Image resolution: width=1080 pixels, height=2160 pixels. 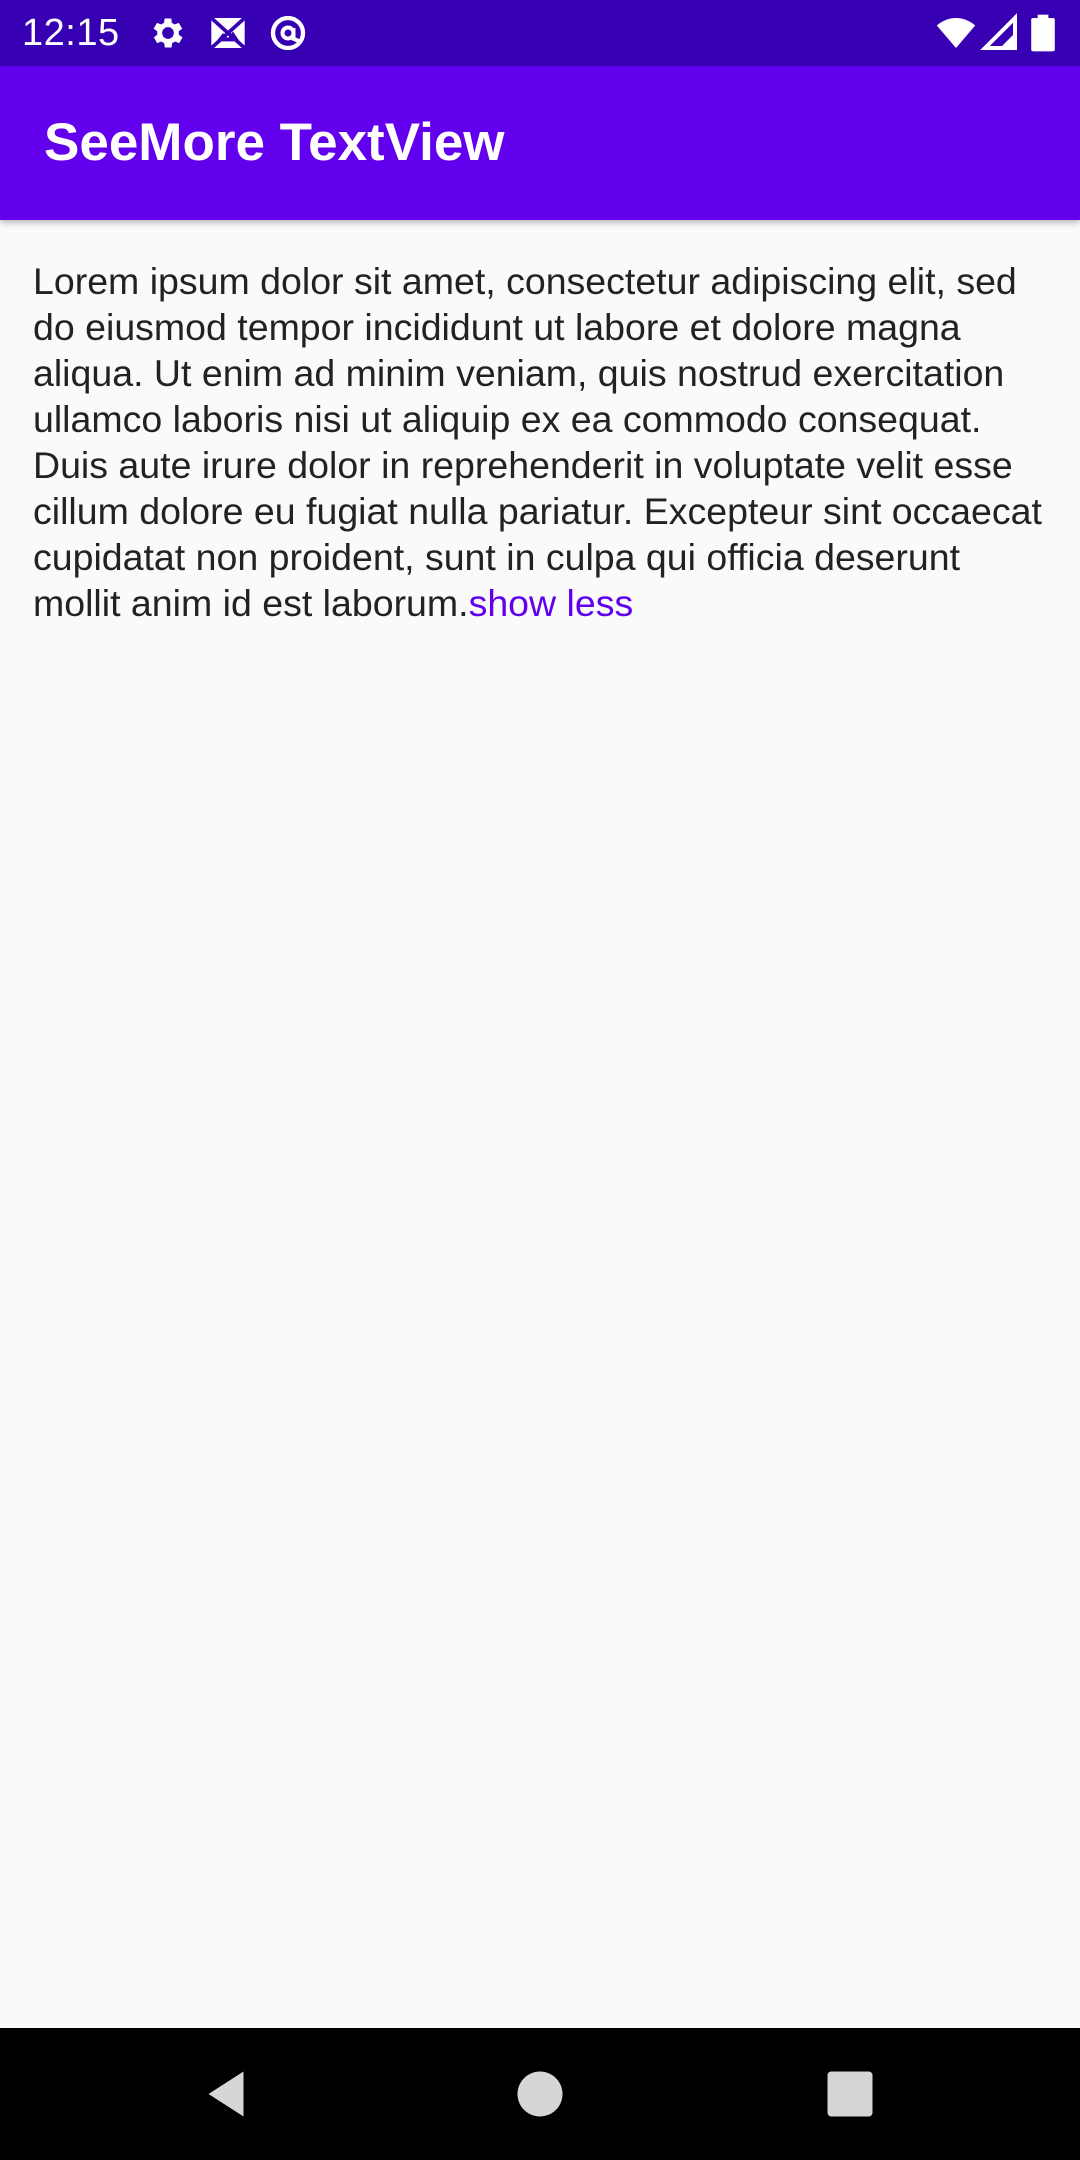 What do you see at coordinates (1000, 33) in the screenshot?
I see `signal-icon` at bounding box center [1000, 33].